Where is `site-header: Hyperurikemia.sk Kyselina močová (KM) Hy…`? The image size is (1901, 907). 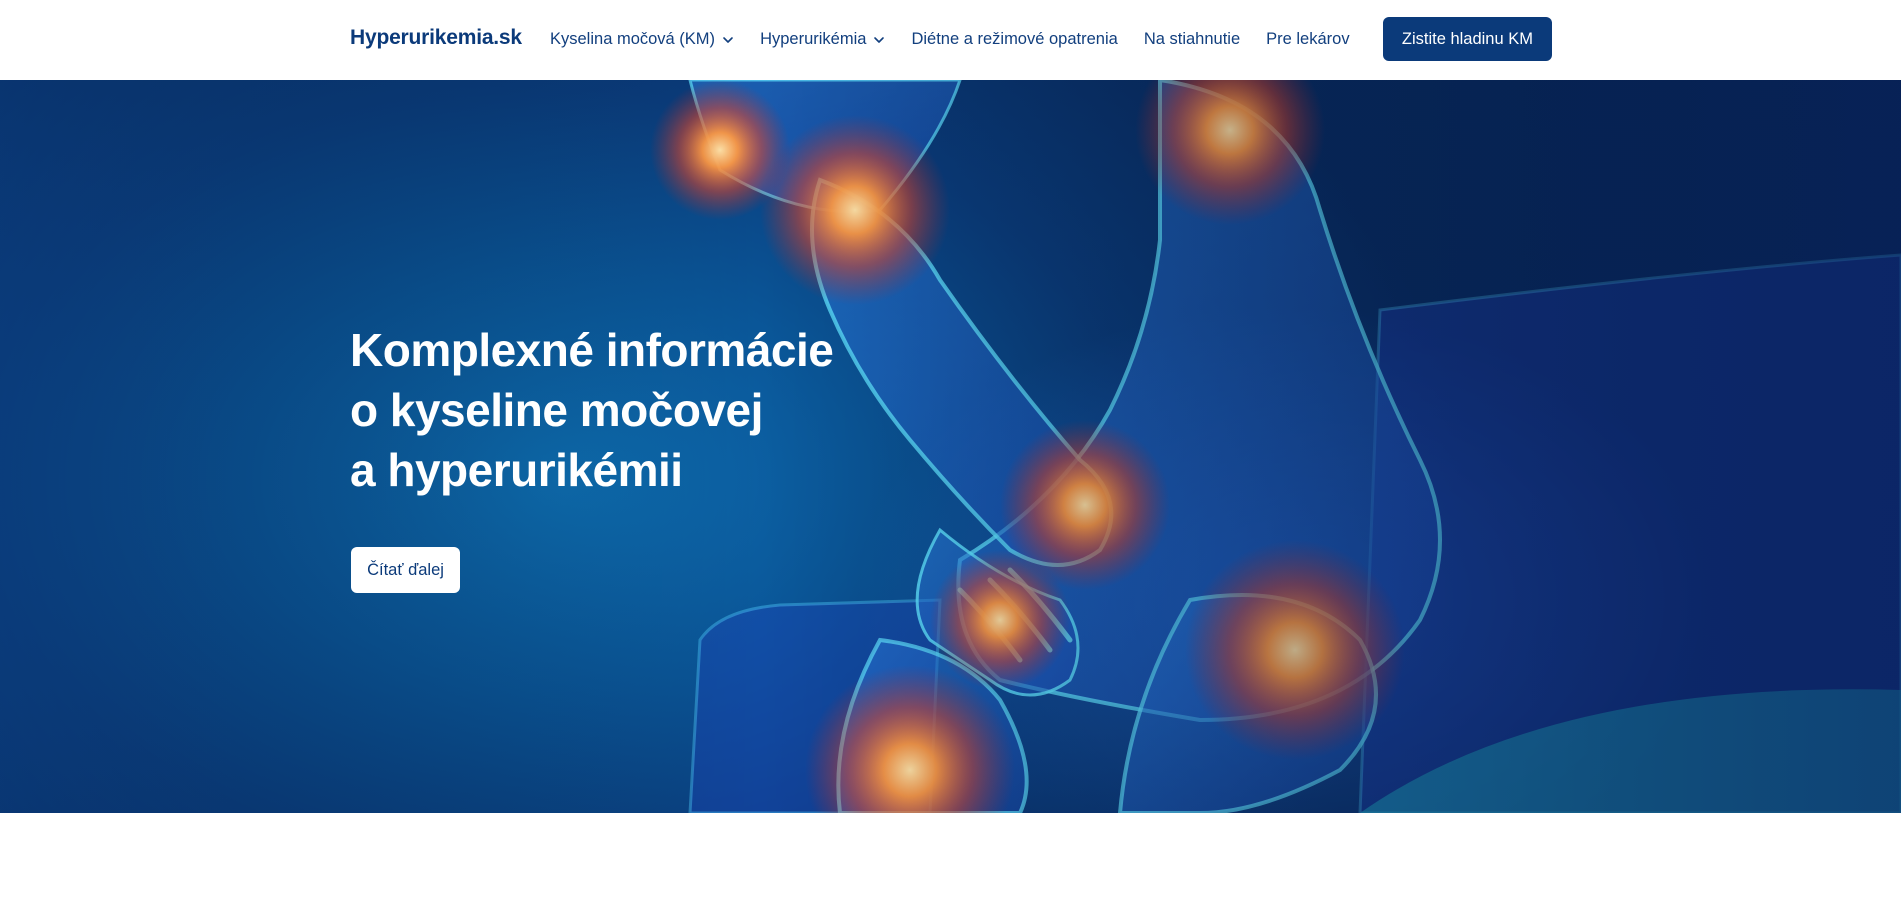
site-header: Hyperurikemia.sk Kyselina močová (KM) Hy… is located at coordinates (950, 40).